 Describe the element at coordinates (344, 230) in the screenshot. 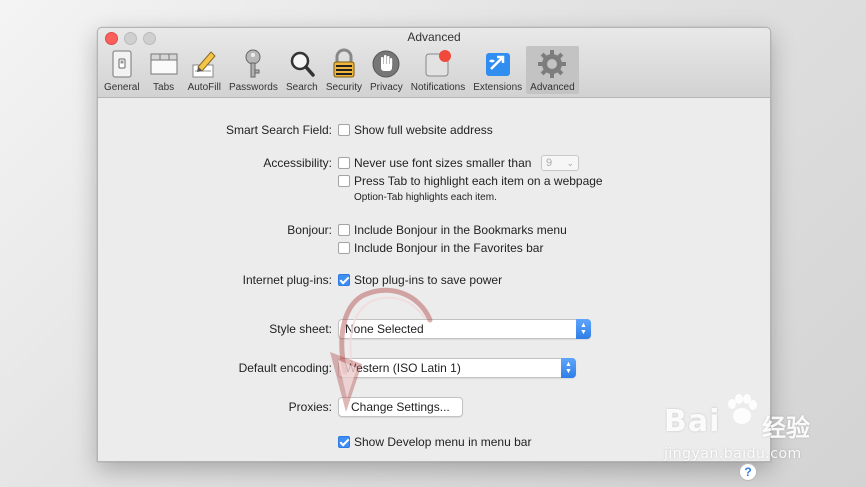

I see `bonjour-bookmarks-checkbox` at that location.